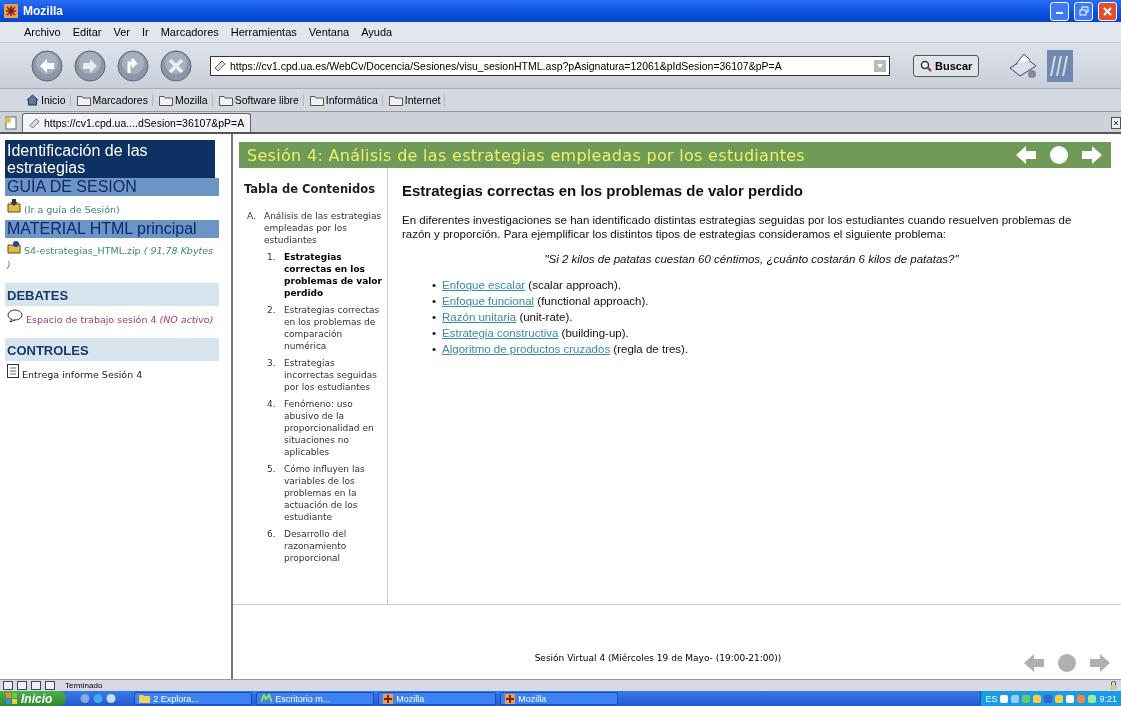 Image resolution: width=1121 pixels, height=706 pixels. What do you see at coordinates (112, 100) in the screenshot?
I see `bookmark-item: Marcadores` at bounding box center [112, 100].